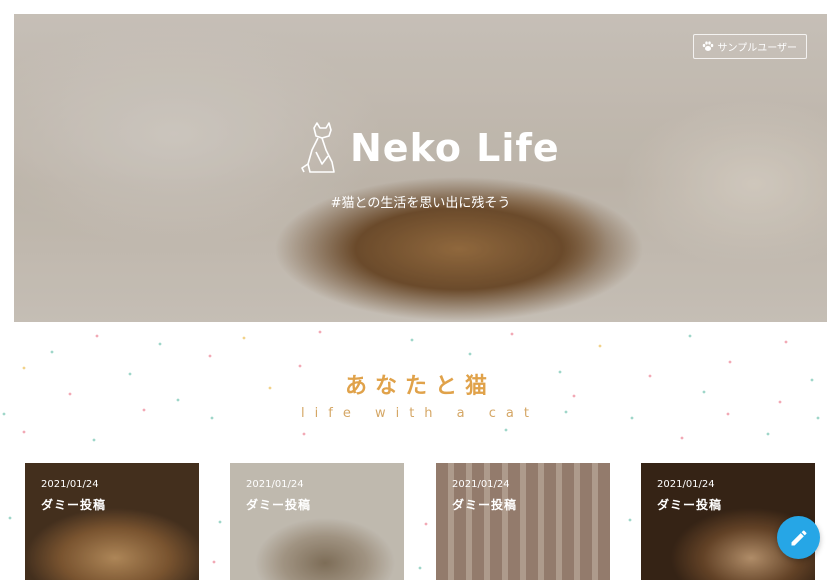 This screenshot has height=580, width=840. Describe the element at coordinates (419, 386) in the screenshot. I see `section-title: あなたと猫` at that location.